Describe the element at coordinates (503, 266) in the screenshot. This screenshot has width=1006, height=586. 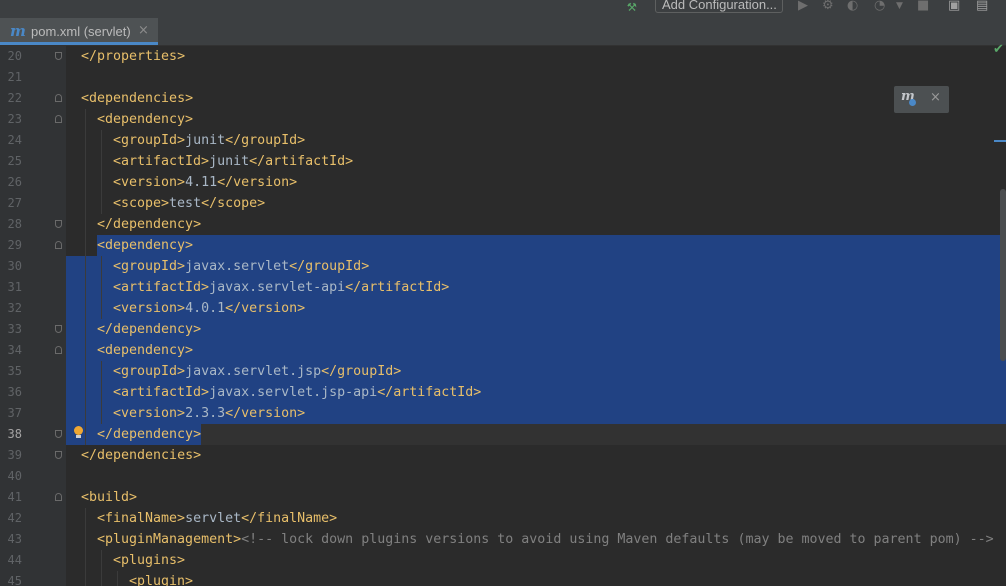
I see `code-line: 30 <groupId>javax.servlet</groupId>` at that location.